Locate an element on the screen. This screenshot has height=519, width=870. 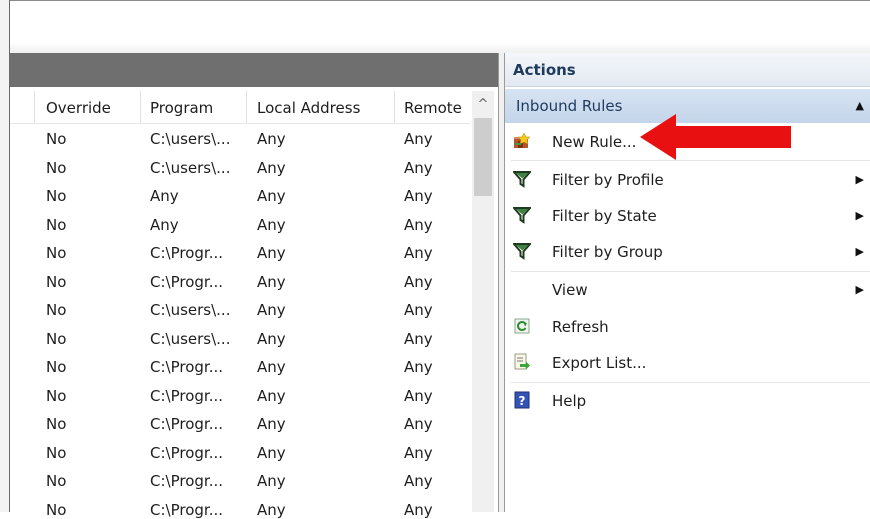
action-refresh: Refresh is located at coordinates (687, 327).